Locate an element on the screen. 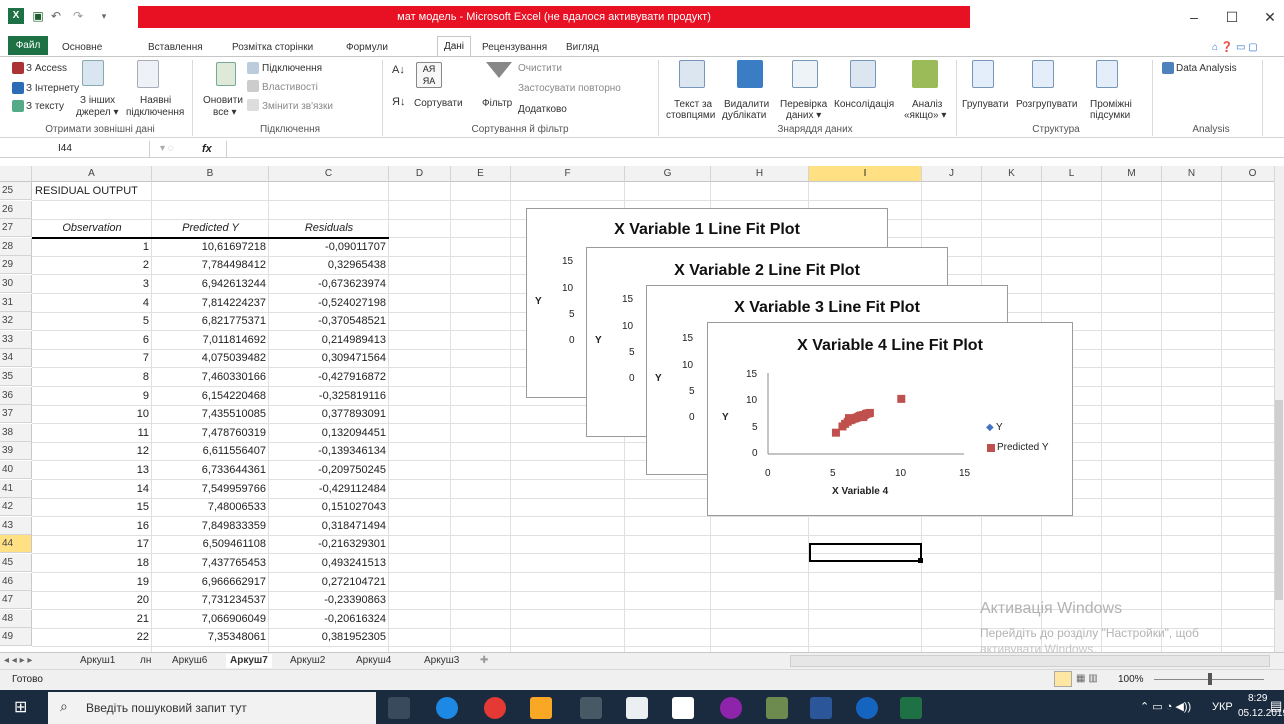 The height and width of the screenshot is (724, 1284). table-cell: 0,132094451 is located at coordinates (329, 433).